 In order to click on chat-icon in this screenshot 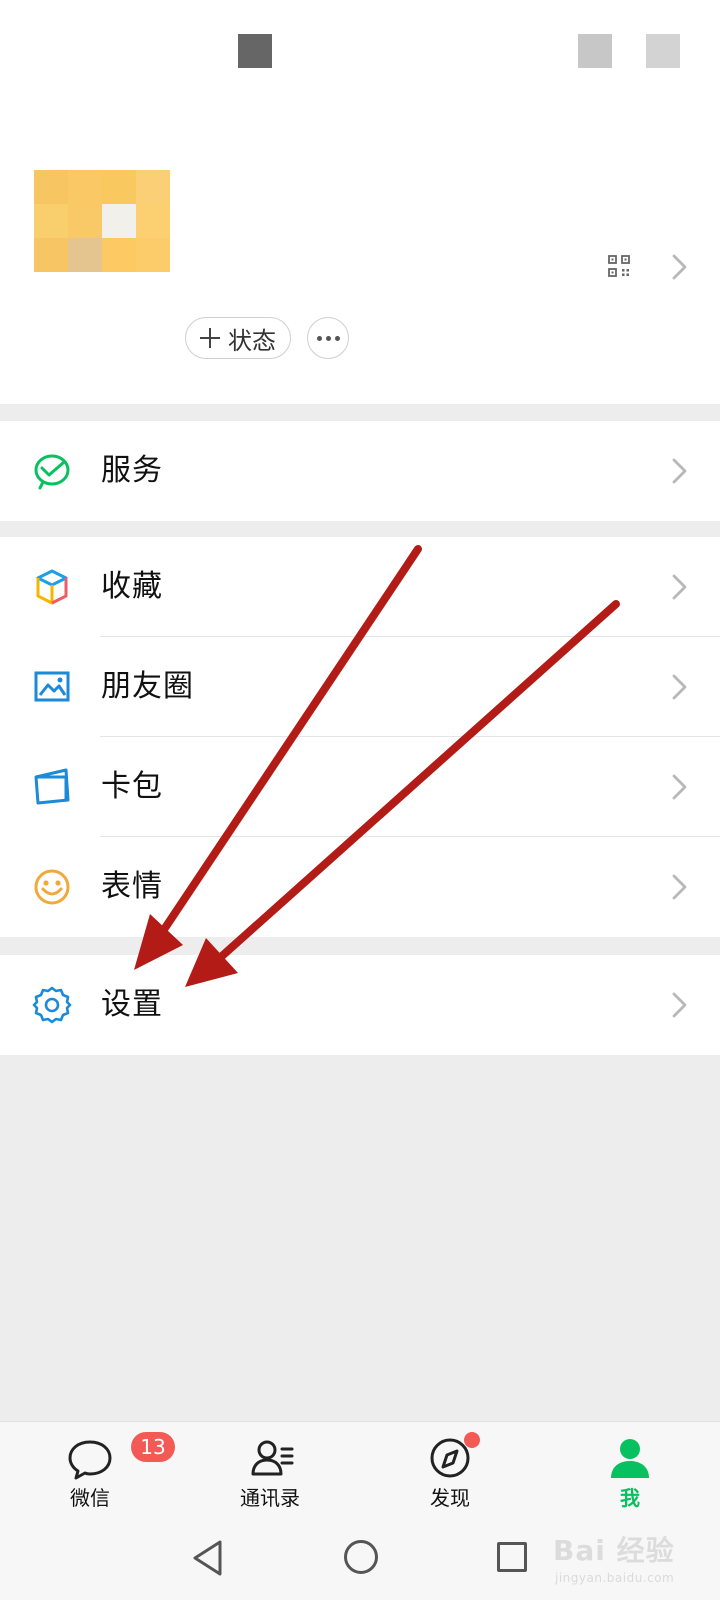, I will do `click(90, 1460)`.